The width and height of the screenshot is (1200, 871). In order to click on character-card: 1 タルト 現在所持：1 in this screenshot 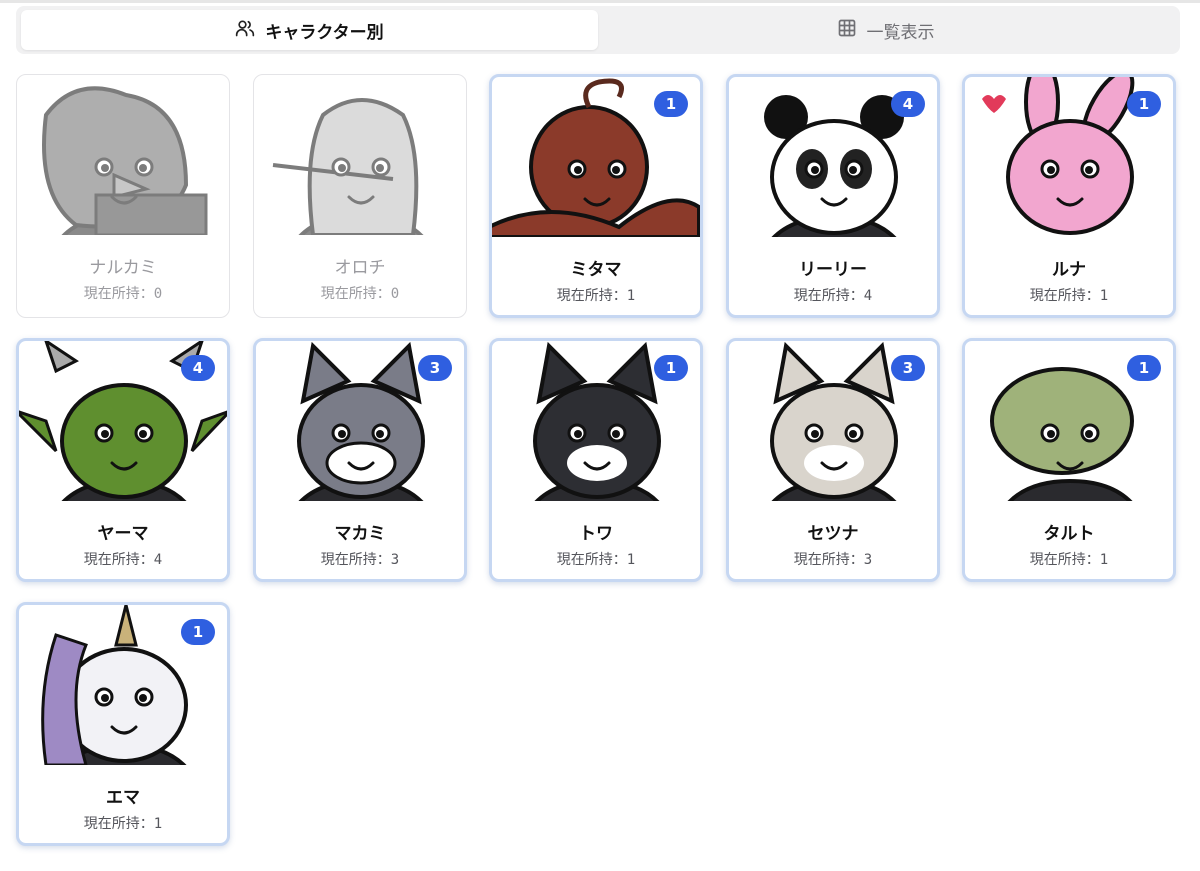, I will do `click(1069, 460)`.